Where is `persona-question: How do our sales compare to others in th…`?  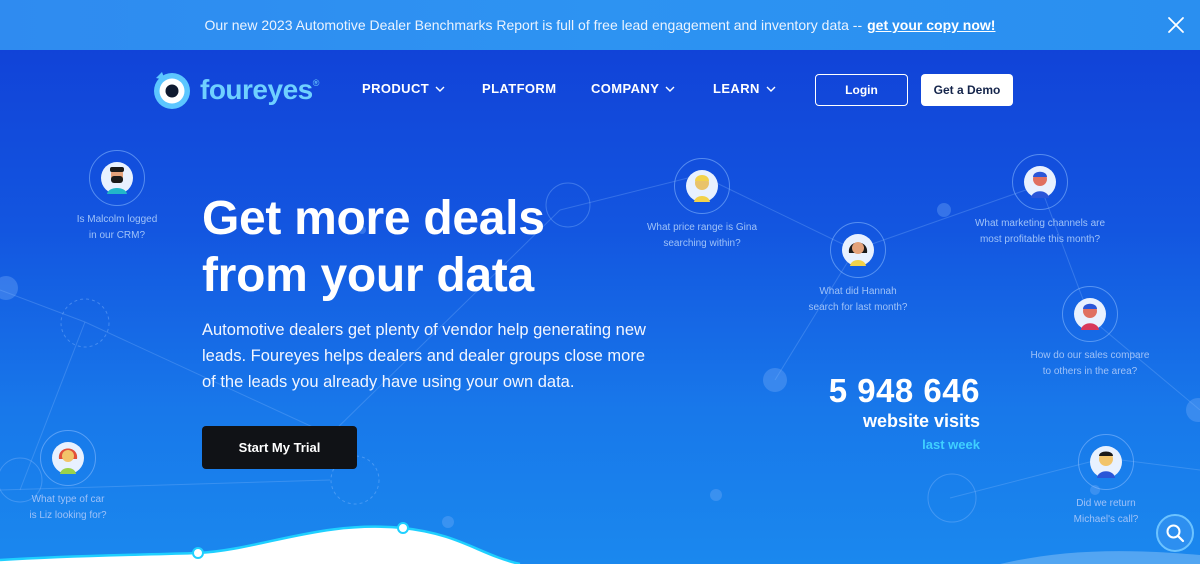
persona-question: How do our sales compare to others in th… is located at coordinates (1090, 363).